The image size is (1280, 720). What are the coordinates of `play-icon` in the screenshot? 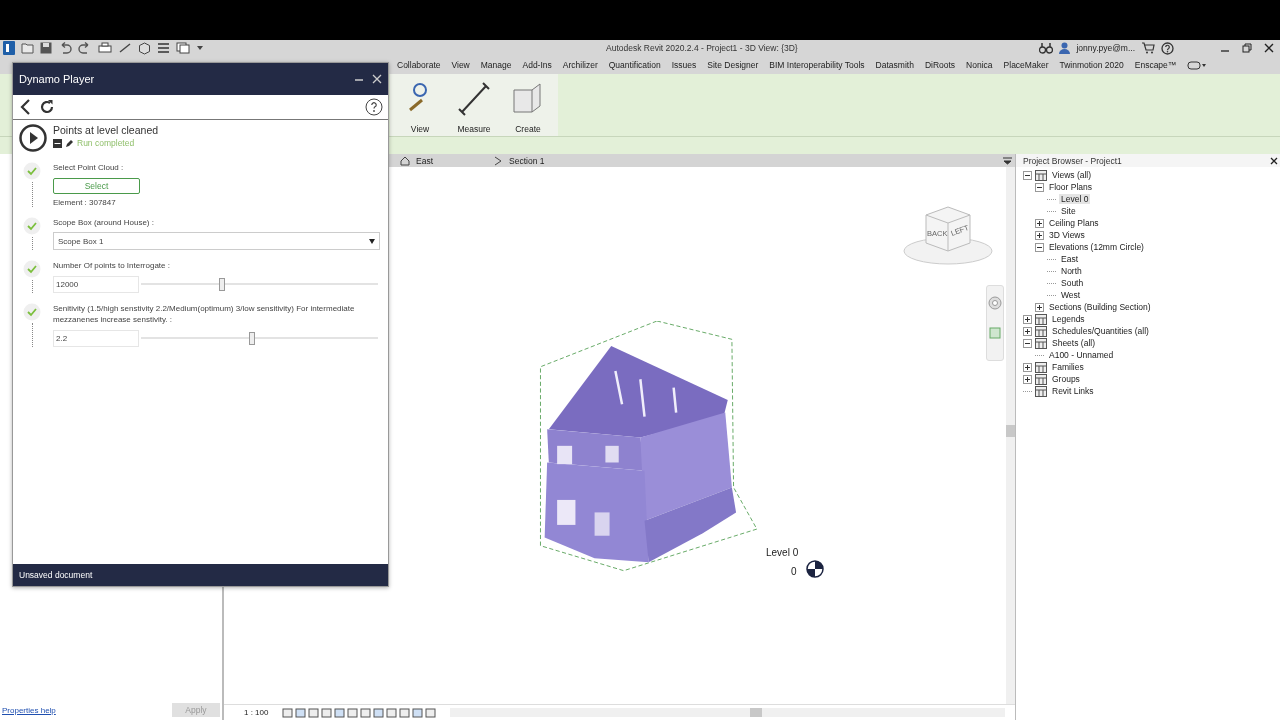 It's located at (33, 138).